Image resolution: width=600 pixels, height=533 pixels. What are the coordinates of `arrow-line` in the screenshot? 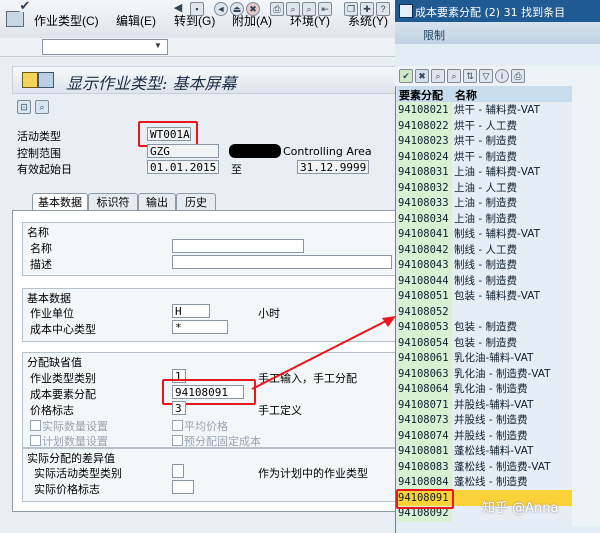 It's located at (320, 354).